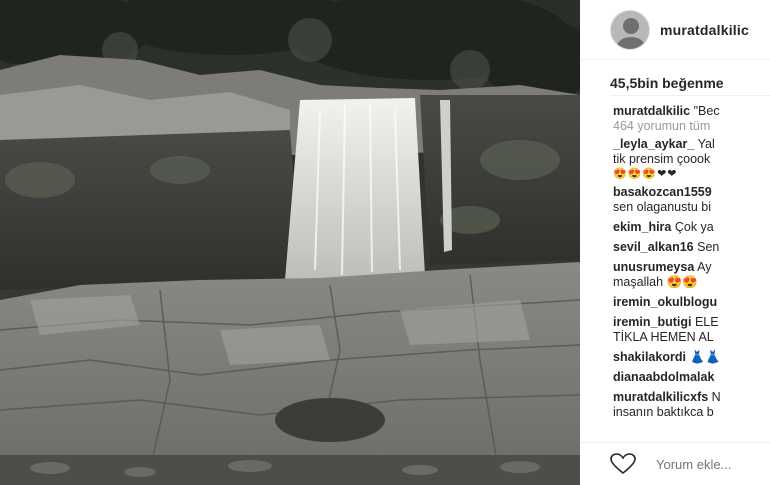  I want to click on comment-item: dianaabdolmalak, so click(691, 377).